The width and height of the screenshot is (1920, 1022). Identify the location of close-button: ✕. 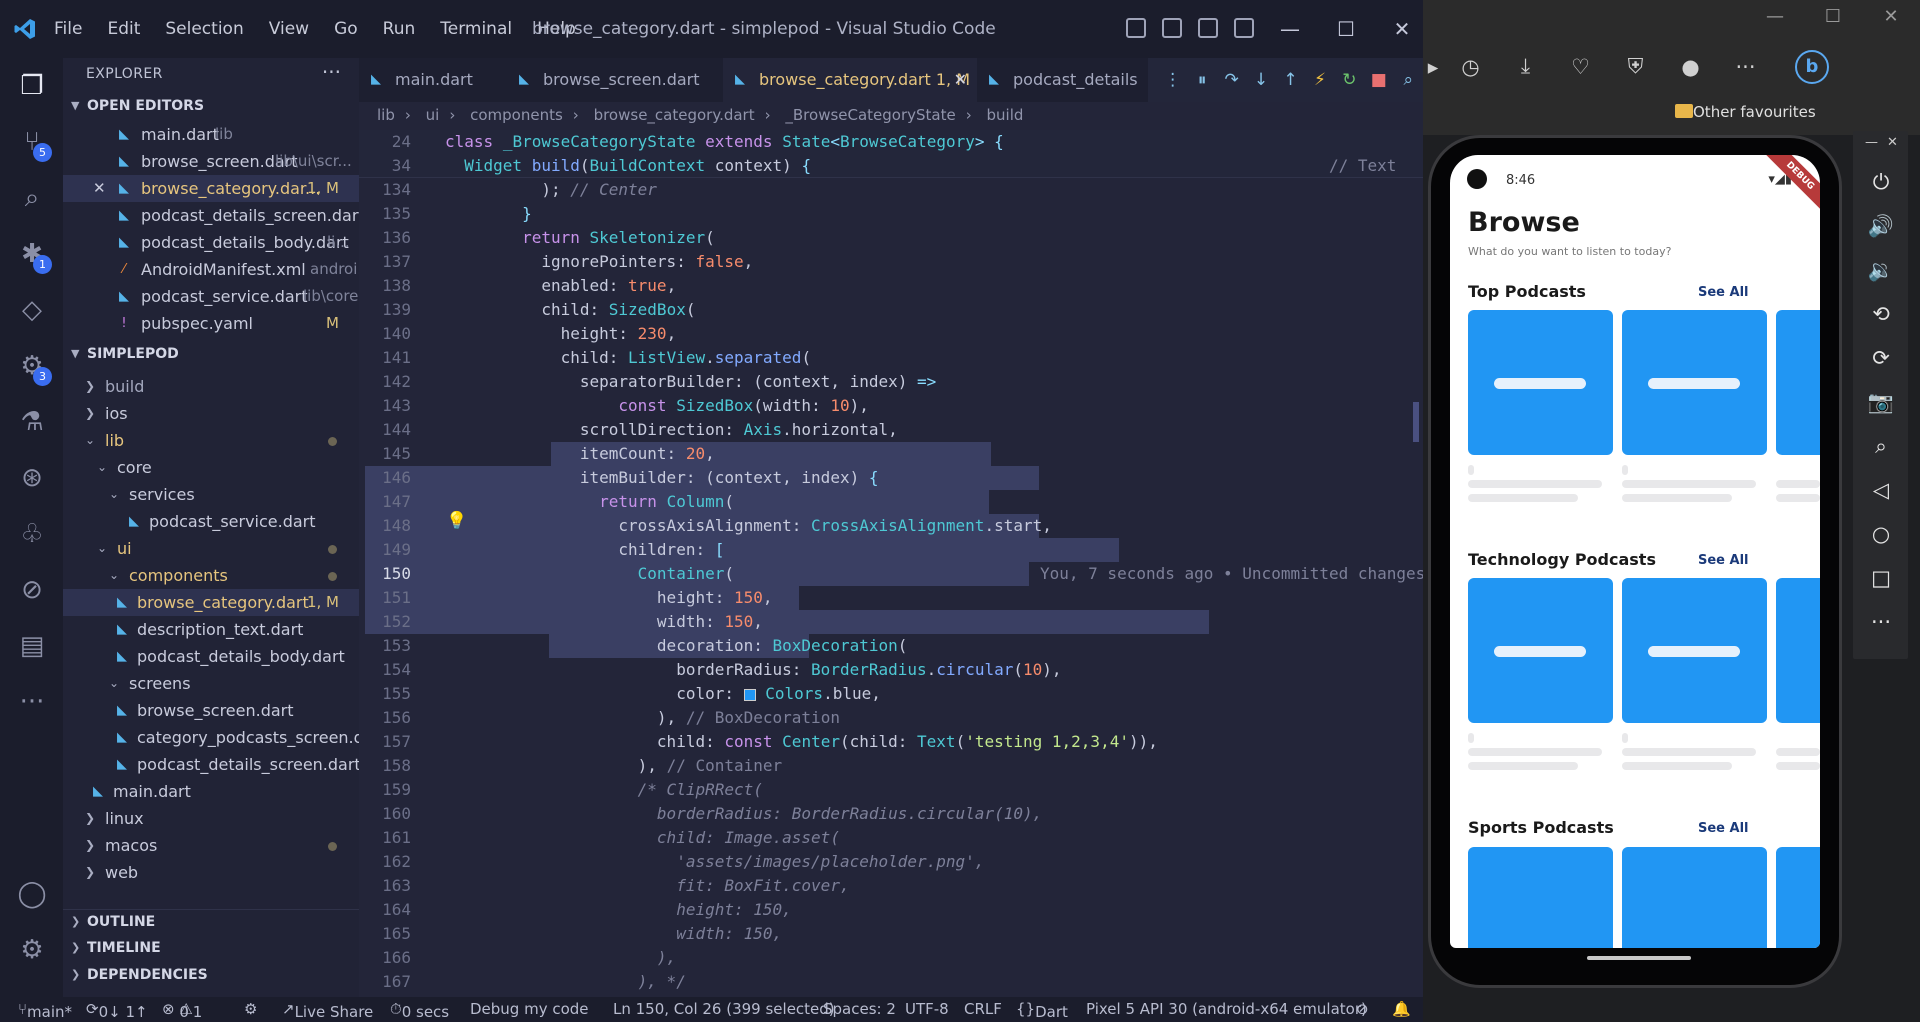
(1398, 29).